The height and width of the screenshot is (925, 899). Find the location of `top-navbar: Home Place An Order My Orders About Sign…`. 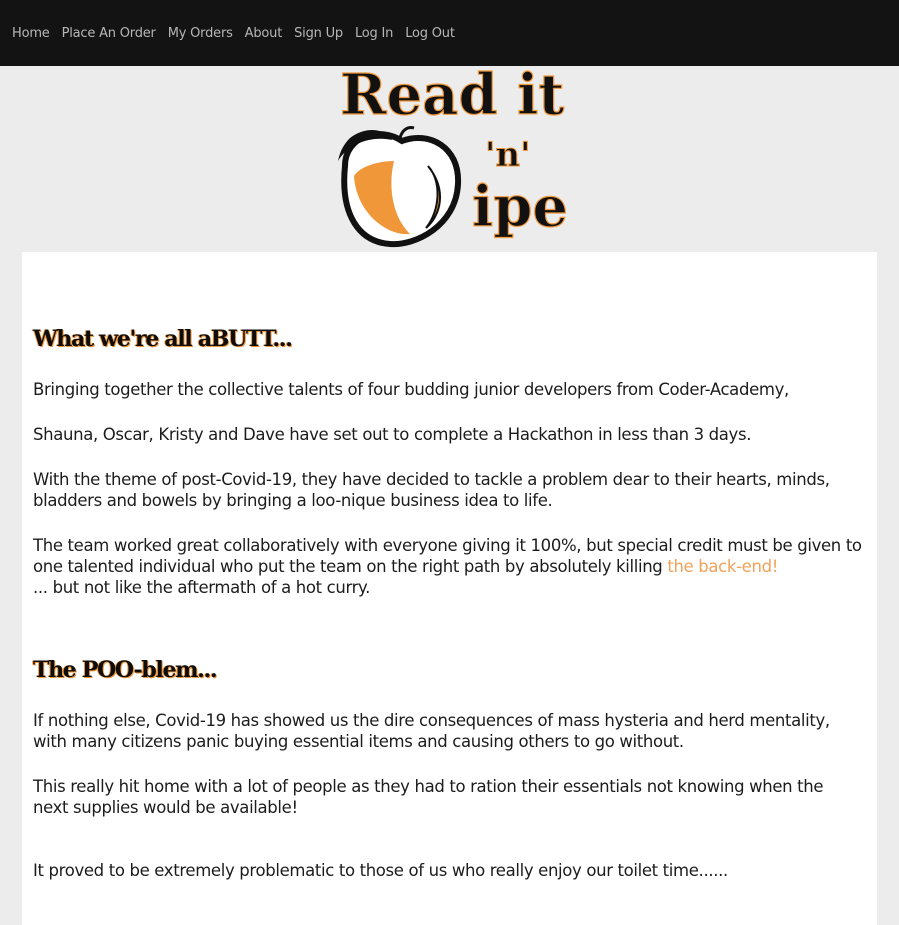

top-navbar: Home Place An Order My Orders About Sign… is located at coordinates (449, 33).